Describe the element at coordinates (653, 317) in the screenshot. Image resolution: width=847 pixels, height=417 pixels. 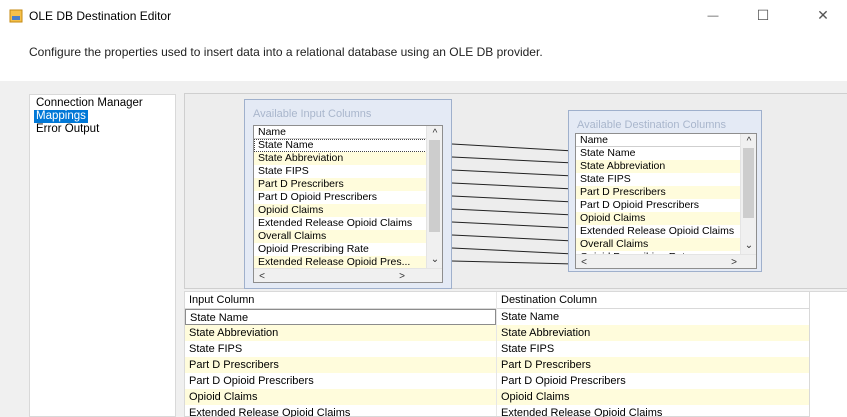
I see `destination-column-cell: State Name` at that location.